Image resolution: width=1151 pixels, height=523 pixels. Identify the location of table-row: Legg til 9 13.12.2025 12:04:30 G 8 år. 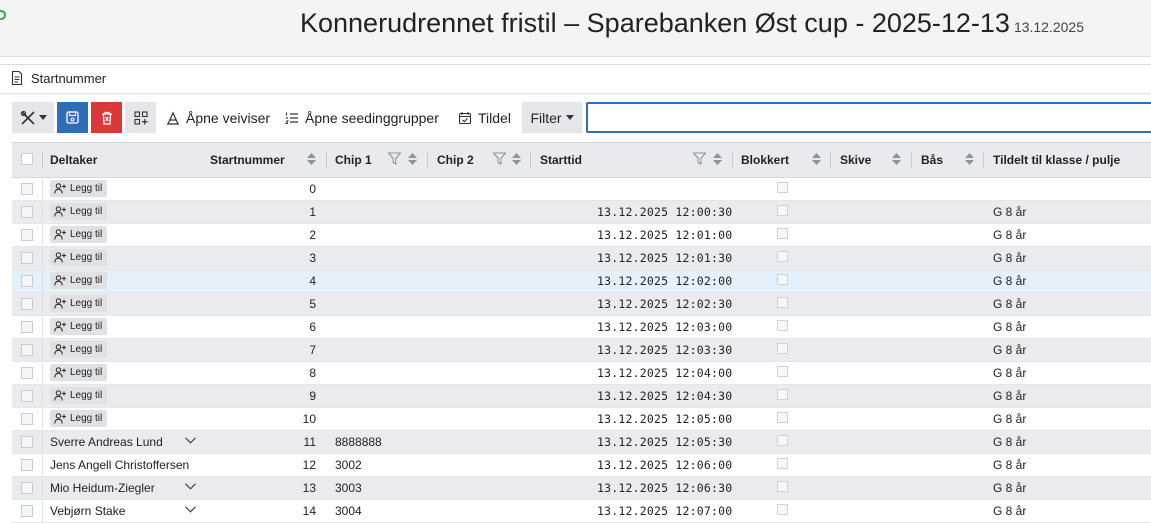
(581, 396).